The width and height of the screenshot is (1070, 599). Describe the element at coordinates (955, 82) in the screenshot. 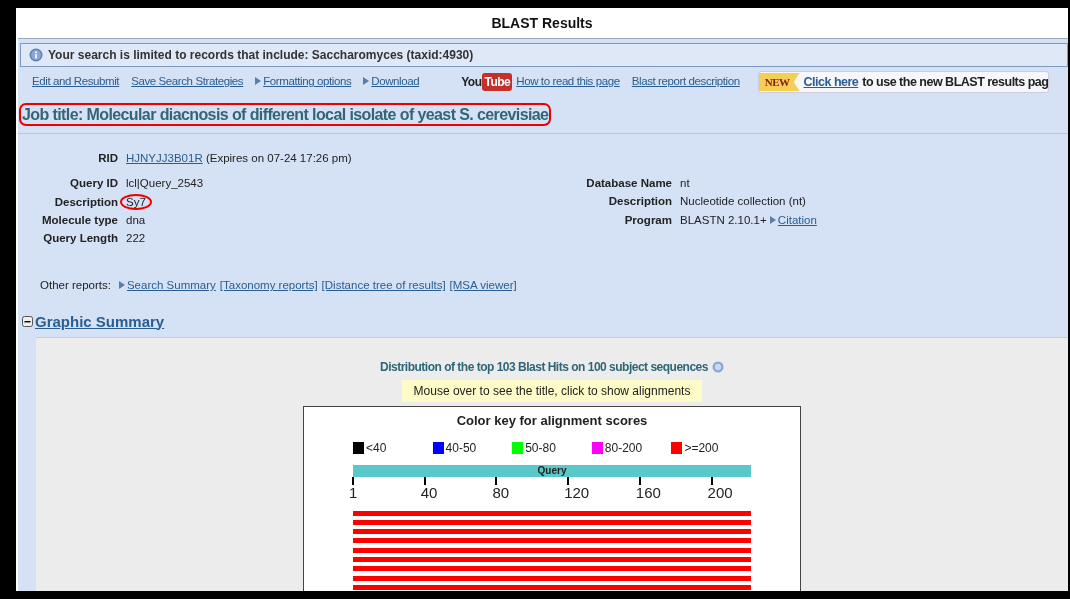

I see `promo-text: to use the new BLAST results pag` at that location.